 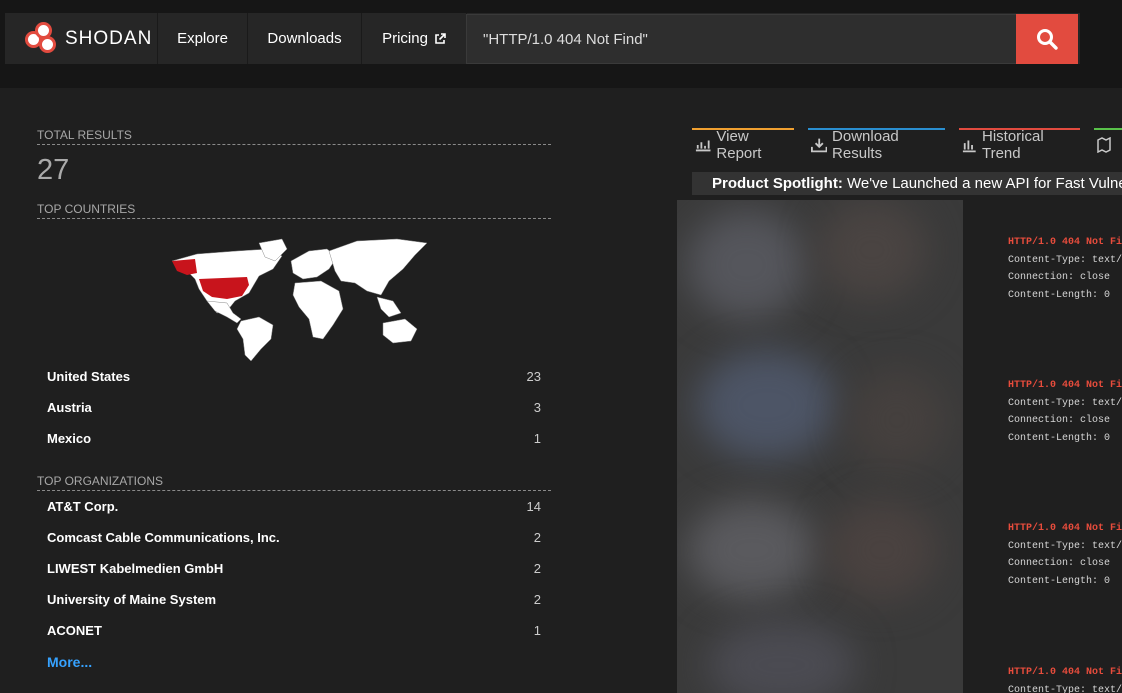 What do you see at coordinates (184, 267) in the screenshot?
I see `map-country-alaska` at bounding box center [184, 267].